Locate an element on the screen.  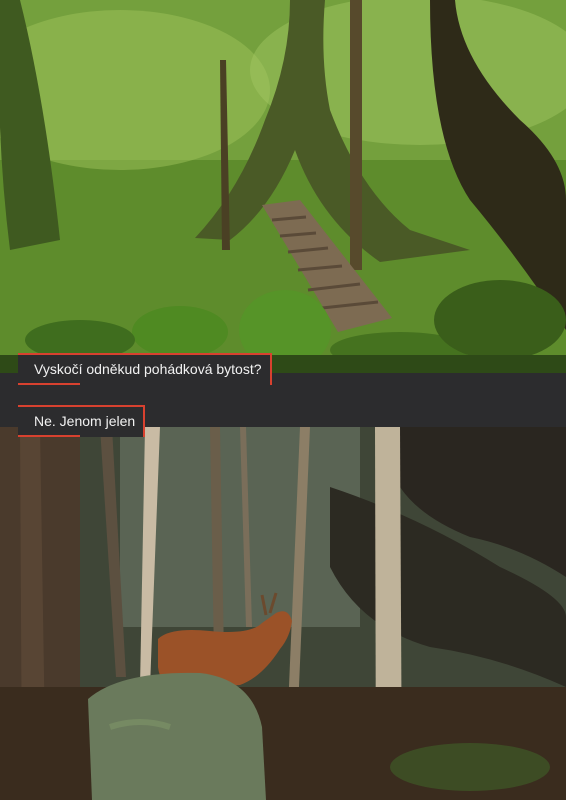
caption-question: Vyskočí odněkud pohádková bytost? is located at coordinates (145, 369).